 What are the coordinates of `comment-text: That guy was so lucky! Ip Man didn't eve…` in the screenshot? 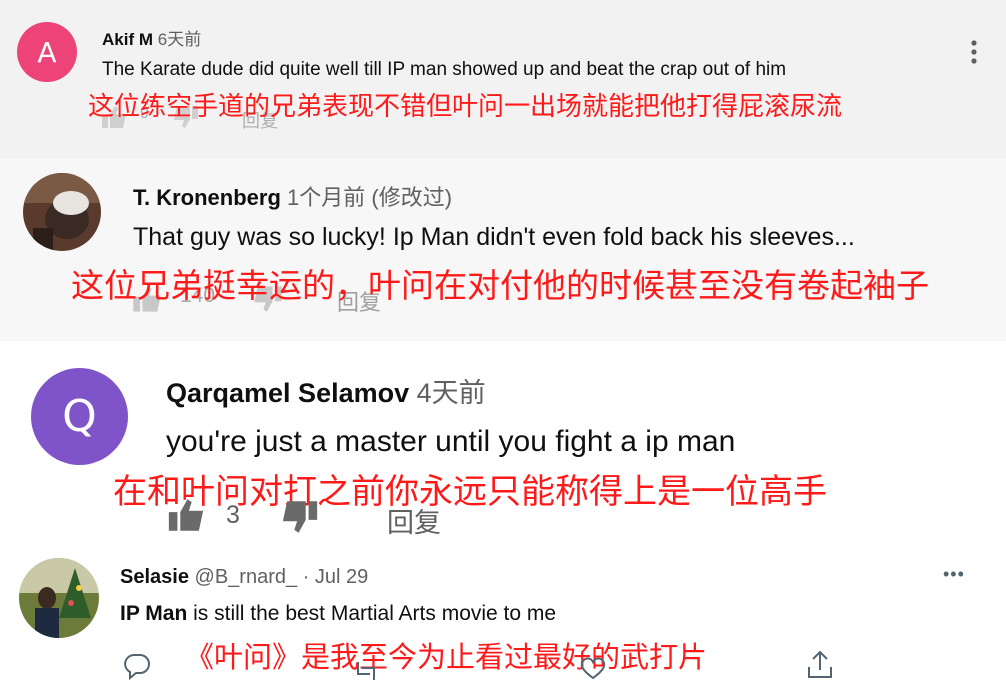 It's located at (494, 237).